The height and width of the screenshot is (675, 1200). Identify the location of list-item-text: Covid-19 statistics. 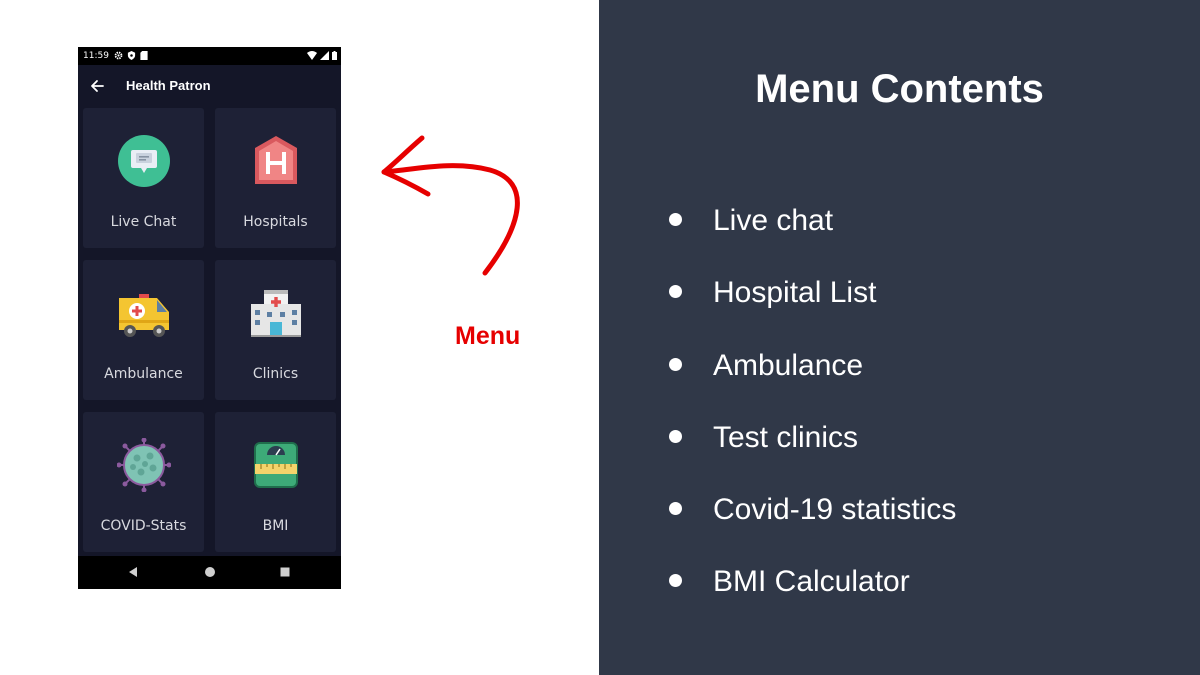
(835, 509).